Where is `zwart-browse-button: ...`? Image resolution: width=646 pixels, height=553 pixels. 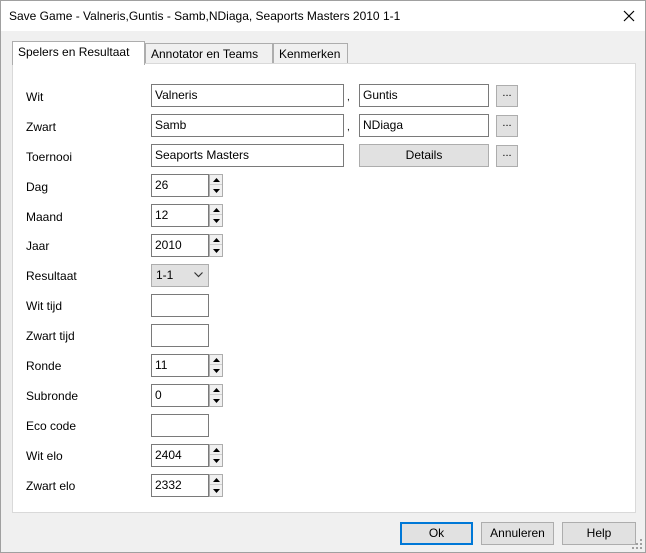 zwart-browse-button: ... is located at coordinates (507, 126).